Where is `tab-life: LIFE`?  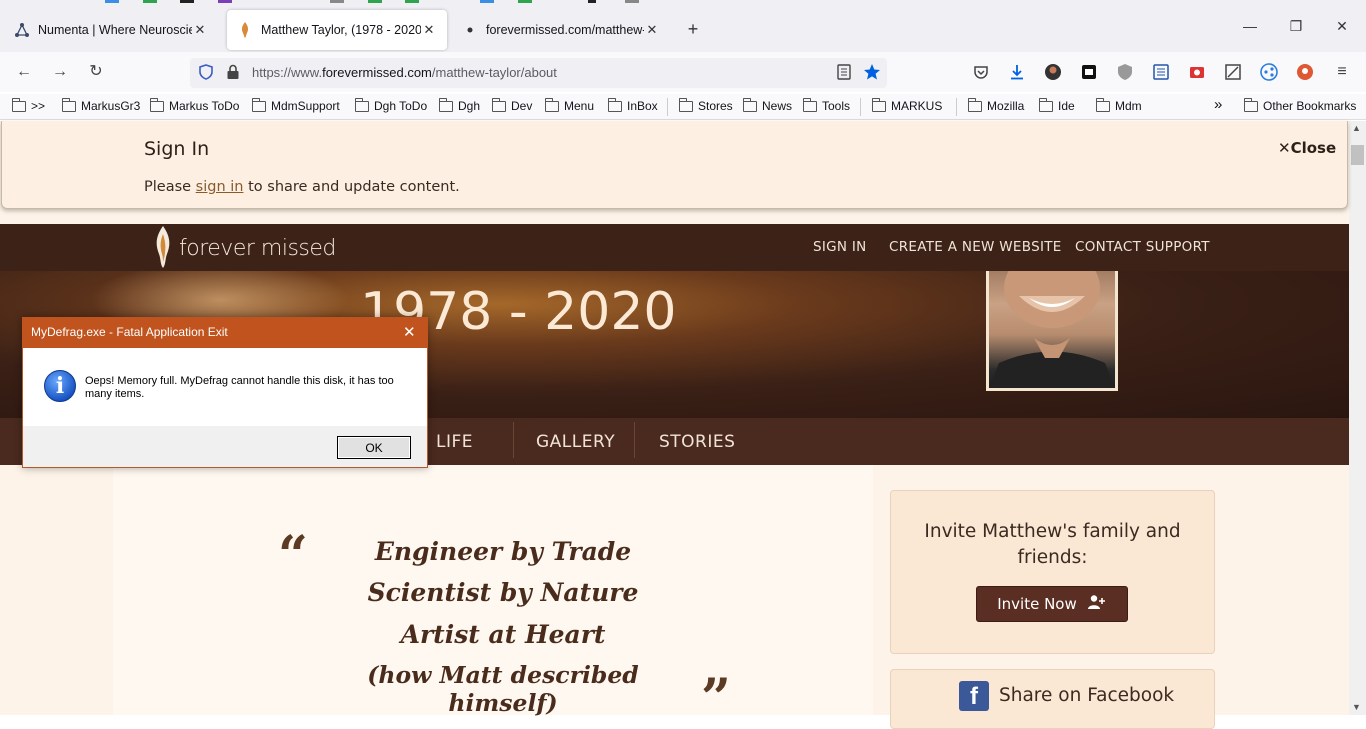
tab-life: LIFE is located at coordinates (454, 442).